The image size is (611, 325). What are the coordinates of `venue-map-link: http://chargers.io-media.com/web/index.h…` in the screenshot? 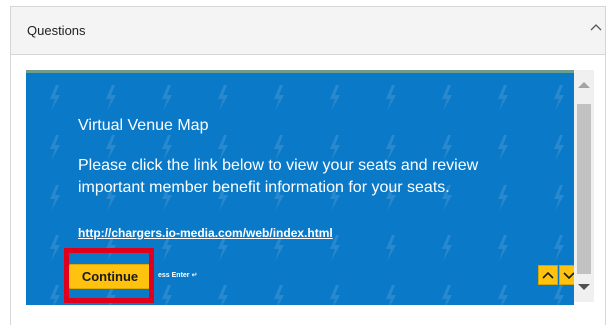 It's located at (205, 233).